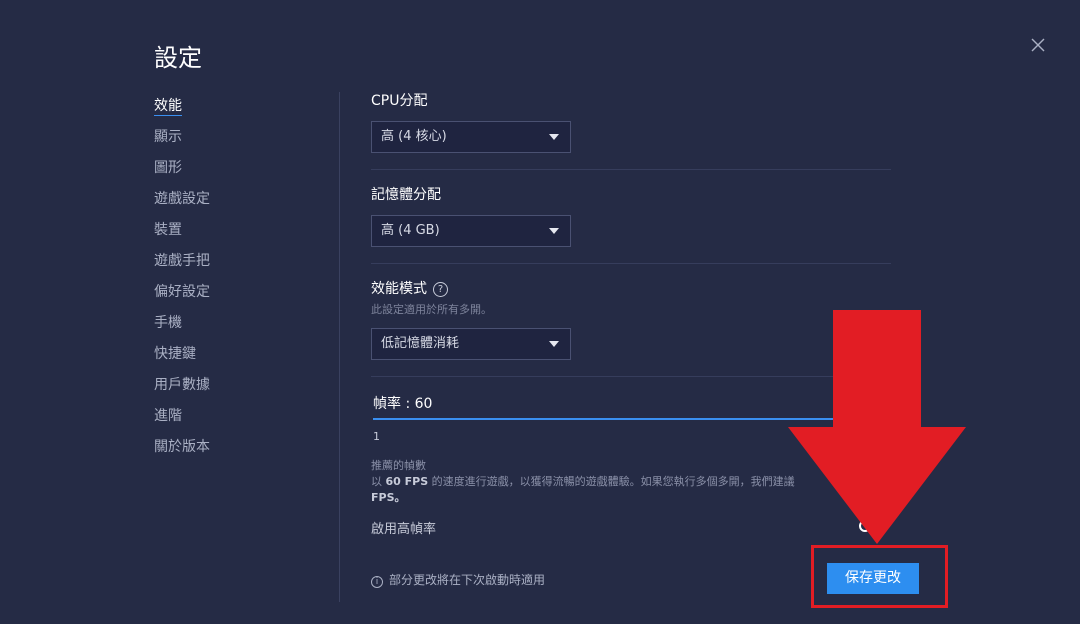  I want to click on footer-note: i 部分更改將在下次啟動時適用, so click(458, 579).